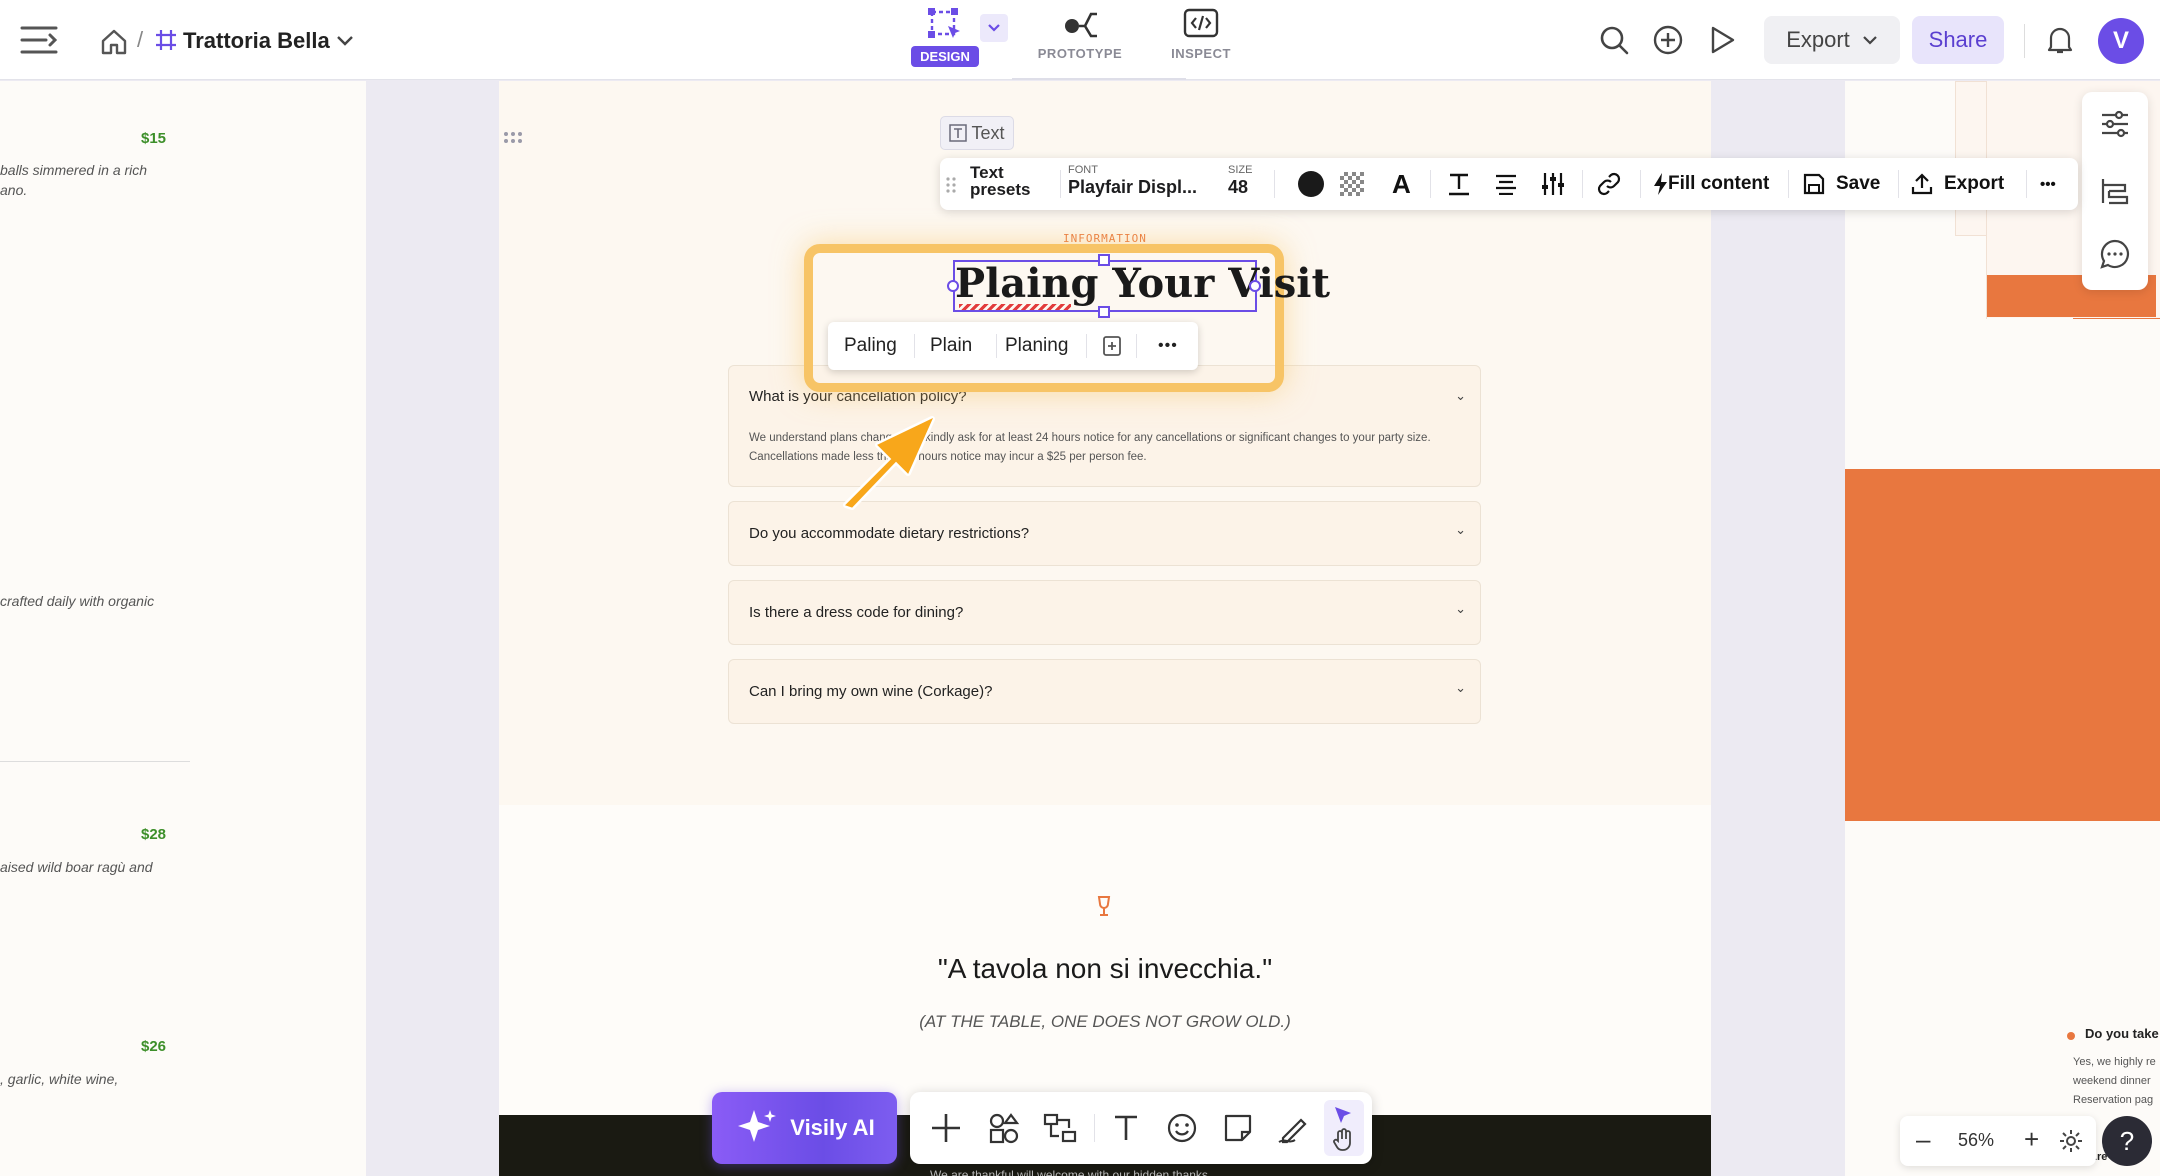 Image resolution: width=2160 pixels, height=1176 pixels. What do you see at coordinates (2115, 254) in the screenshot?
I see `comment-icon` at bounding box center [2115, 254].